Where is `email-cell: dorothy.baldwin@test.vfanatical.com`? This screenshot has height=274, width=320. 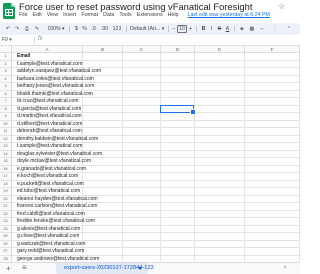 email-cell: dorothy.baldwin@test.vfanatical.com is located at coordinates (57, 140).